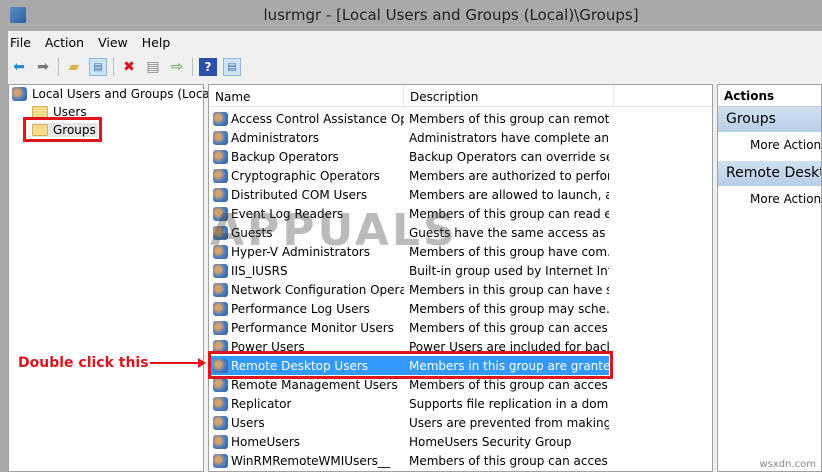  I want to click on forward-icon: ➡, so click(43, 67).